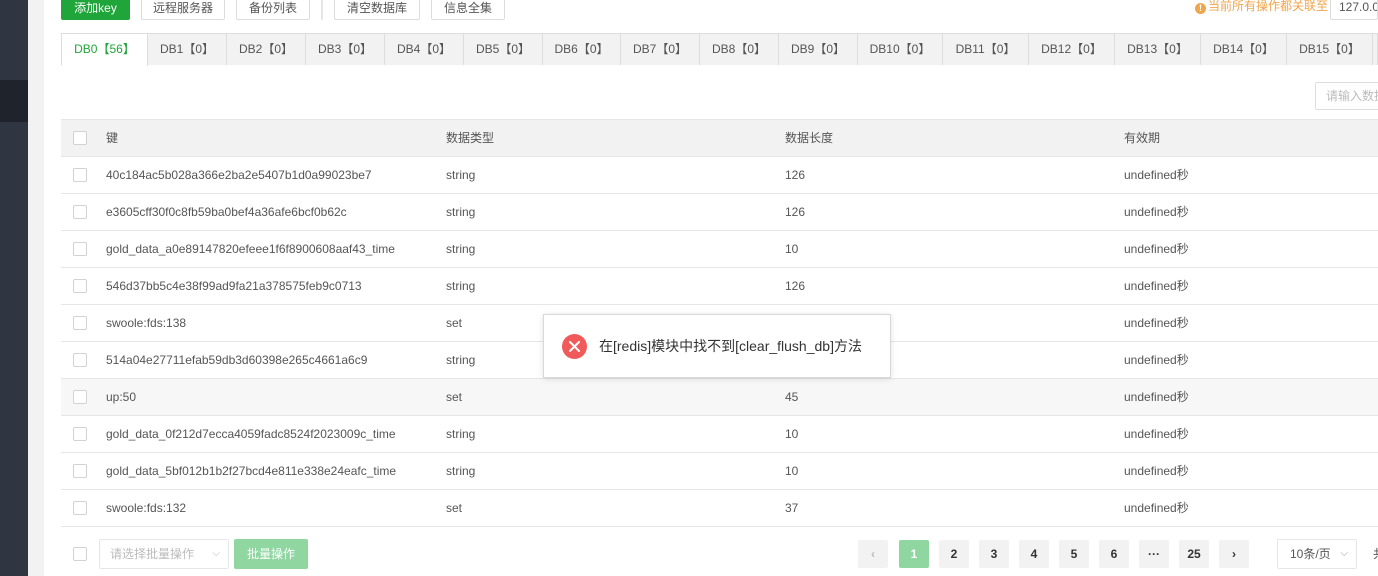 Image resolution: width=1378 pixels, height=576 pixels. I want to click on add-key-button: 添加key, so click(95, 10).